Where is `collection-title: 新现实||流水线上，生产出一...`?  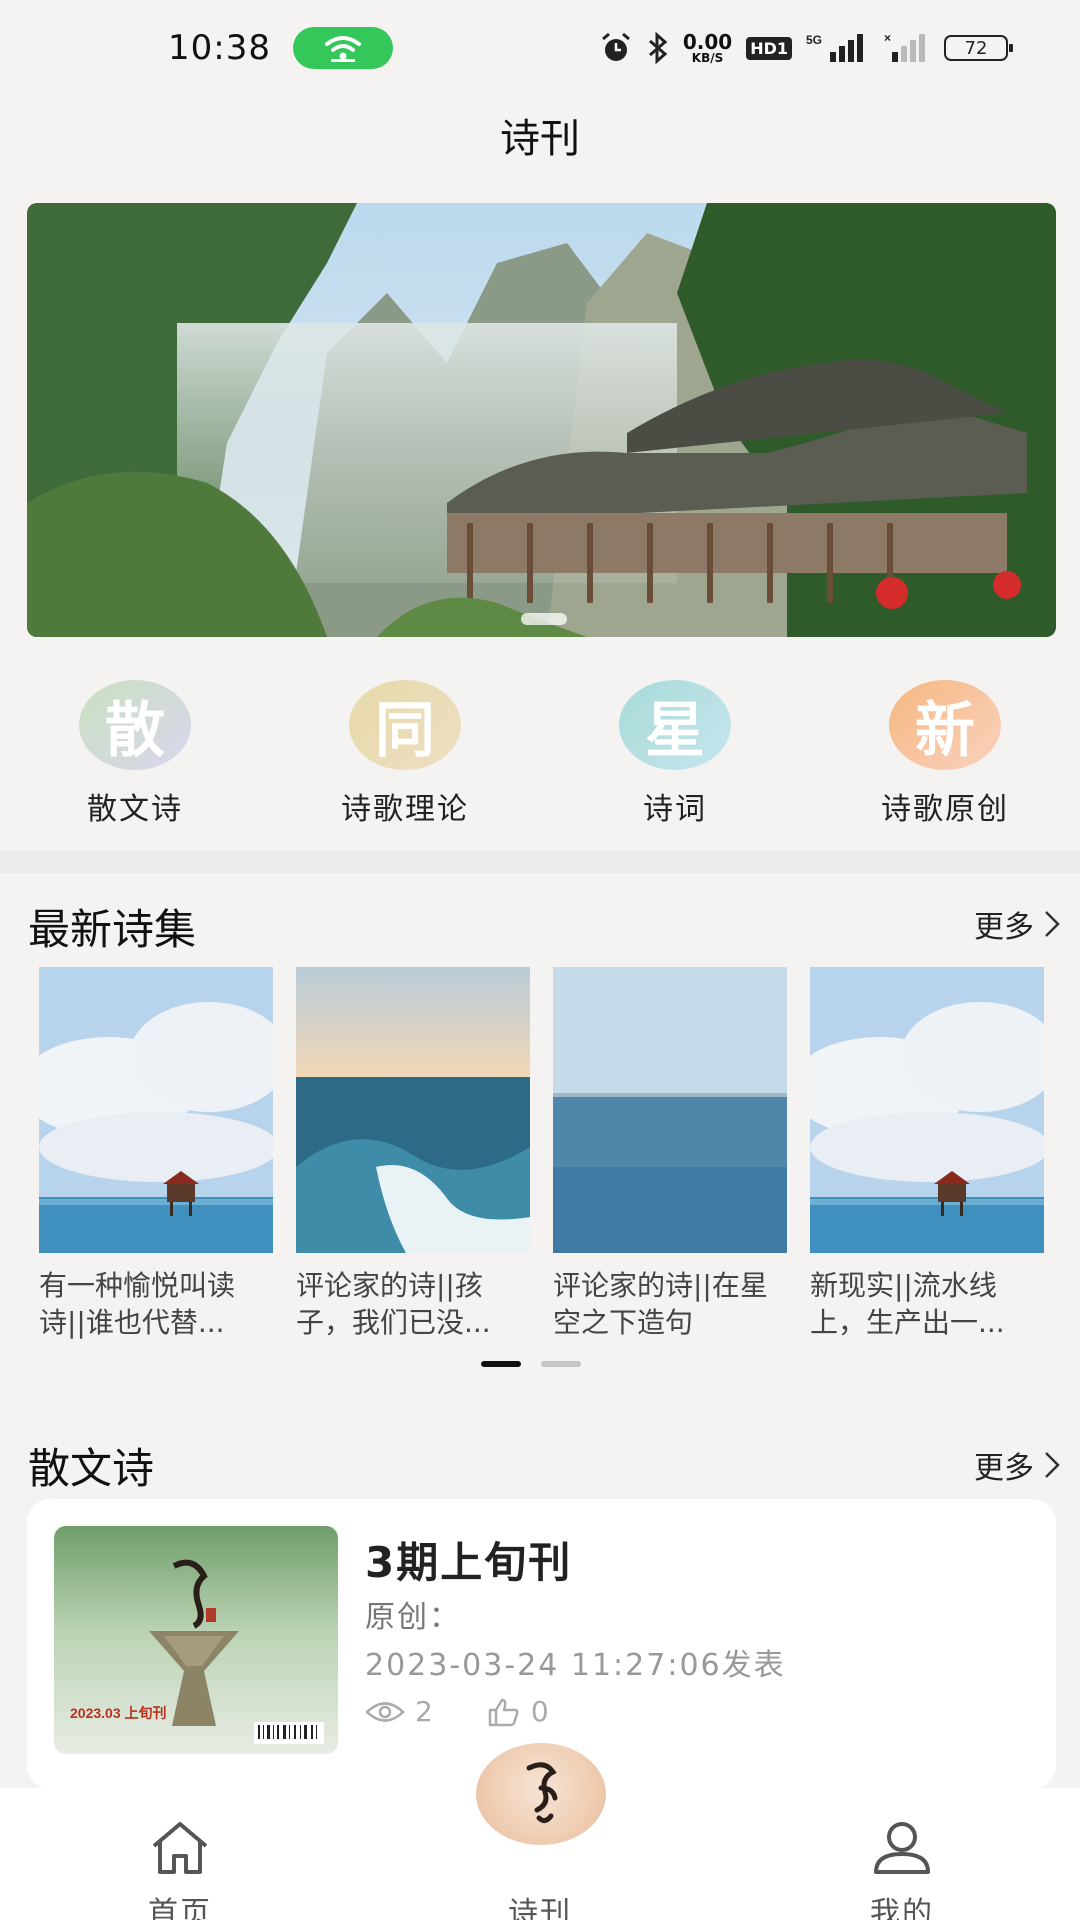
collection-title: 新现实||流水线上，生产出一... is located at coordinates (907, 1304).